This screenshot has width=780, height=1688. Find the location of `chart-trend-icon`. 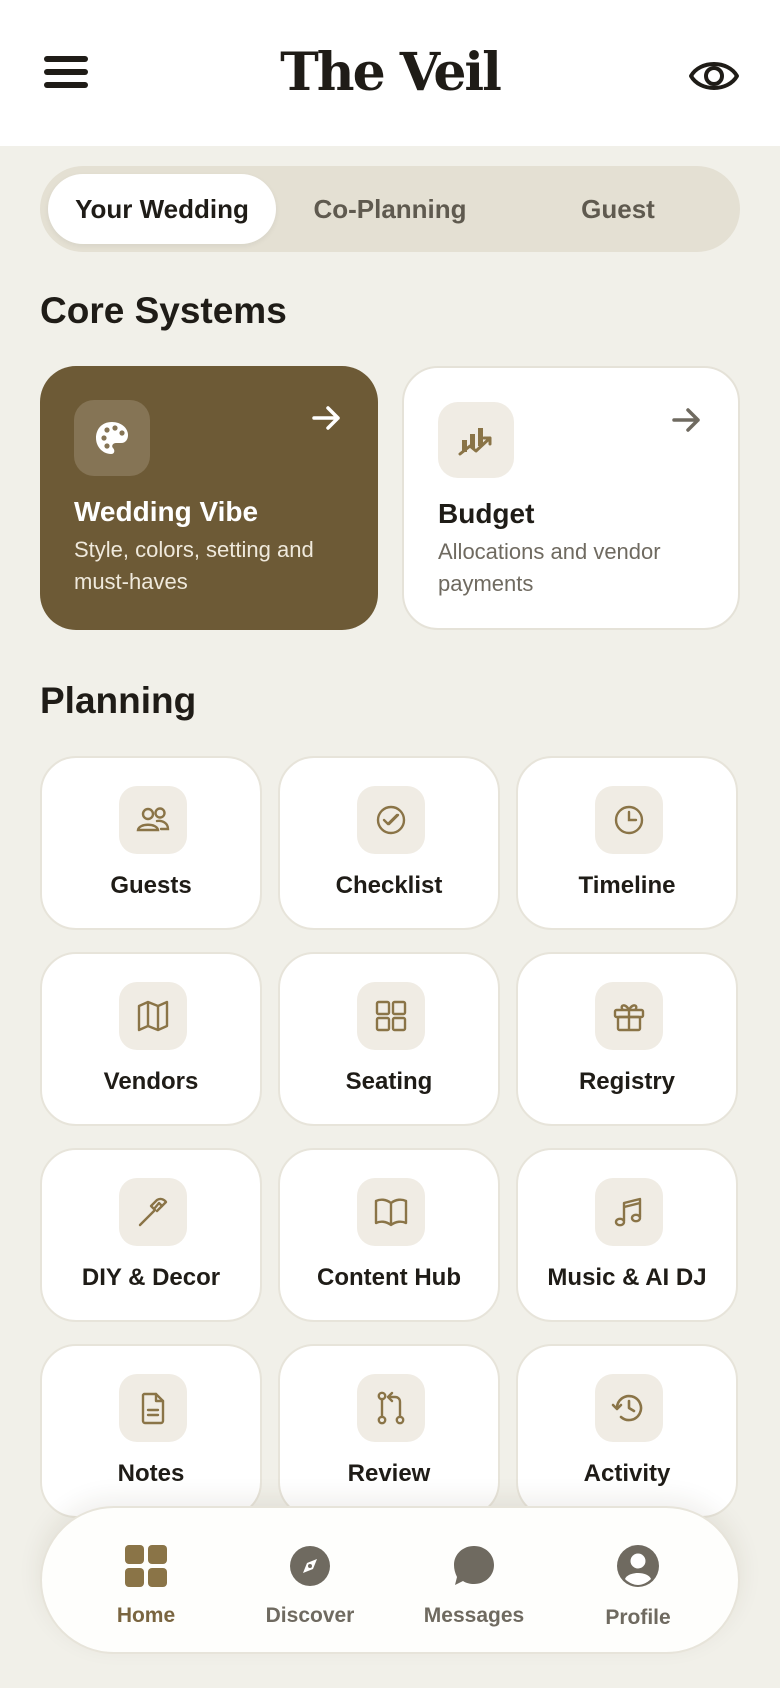

chart-trend-icon is located at coordinates (476, 440).